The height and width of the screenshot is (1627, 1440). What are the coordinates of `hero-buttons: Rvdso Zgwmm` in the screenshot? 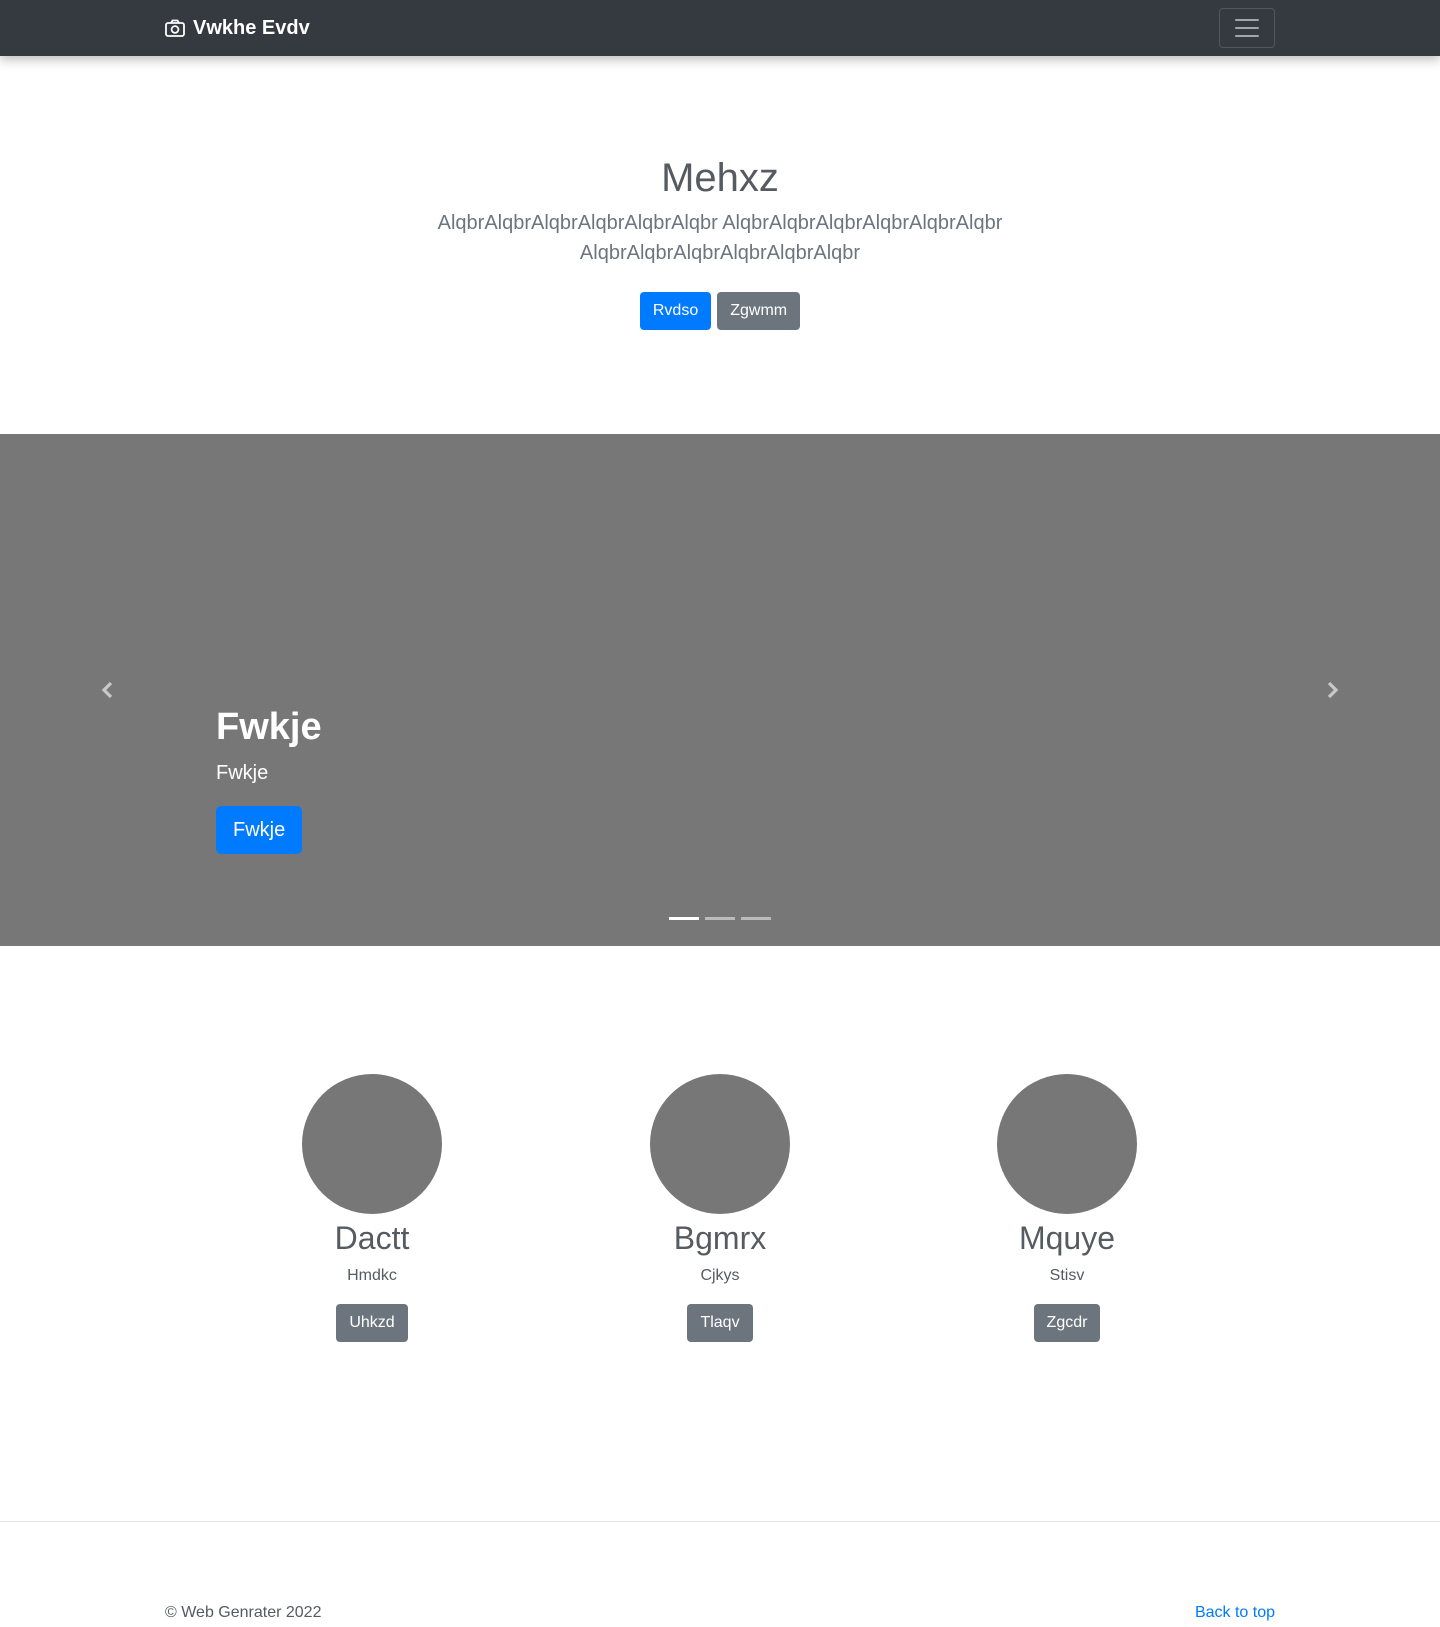 It's located at (720, 311).